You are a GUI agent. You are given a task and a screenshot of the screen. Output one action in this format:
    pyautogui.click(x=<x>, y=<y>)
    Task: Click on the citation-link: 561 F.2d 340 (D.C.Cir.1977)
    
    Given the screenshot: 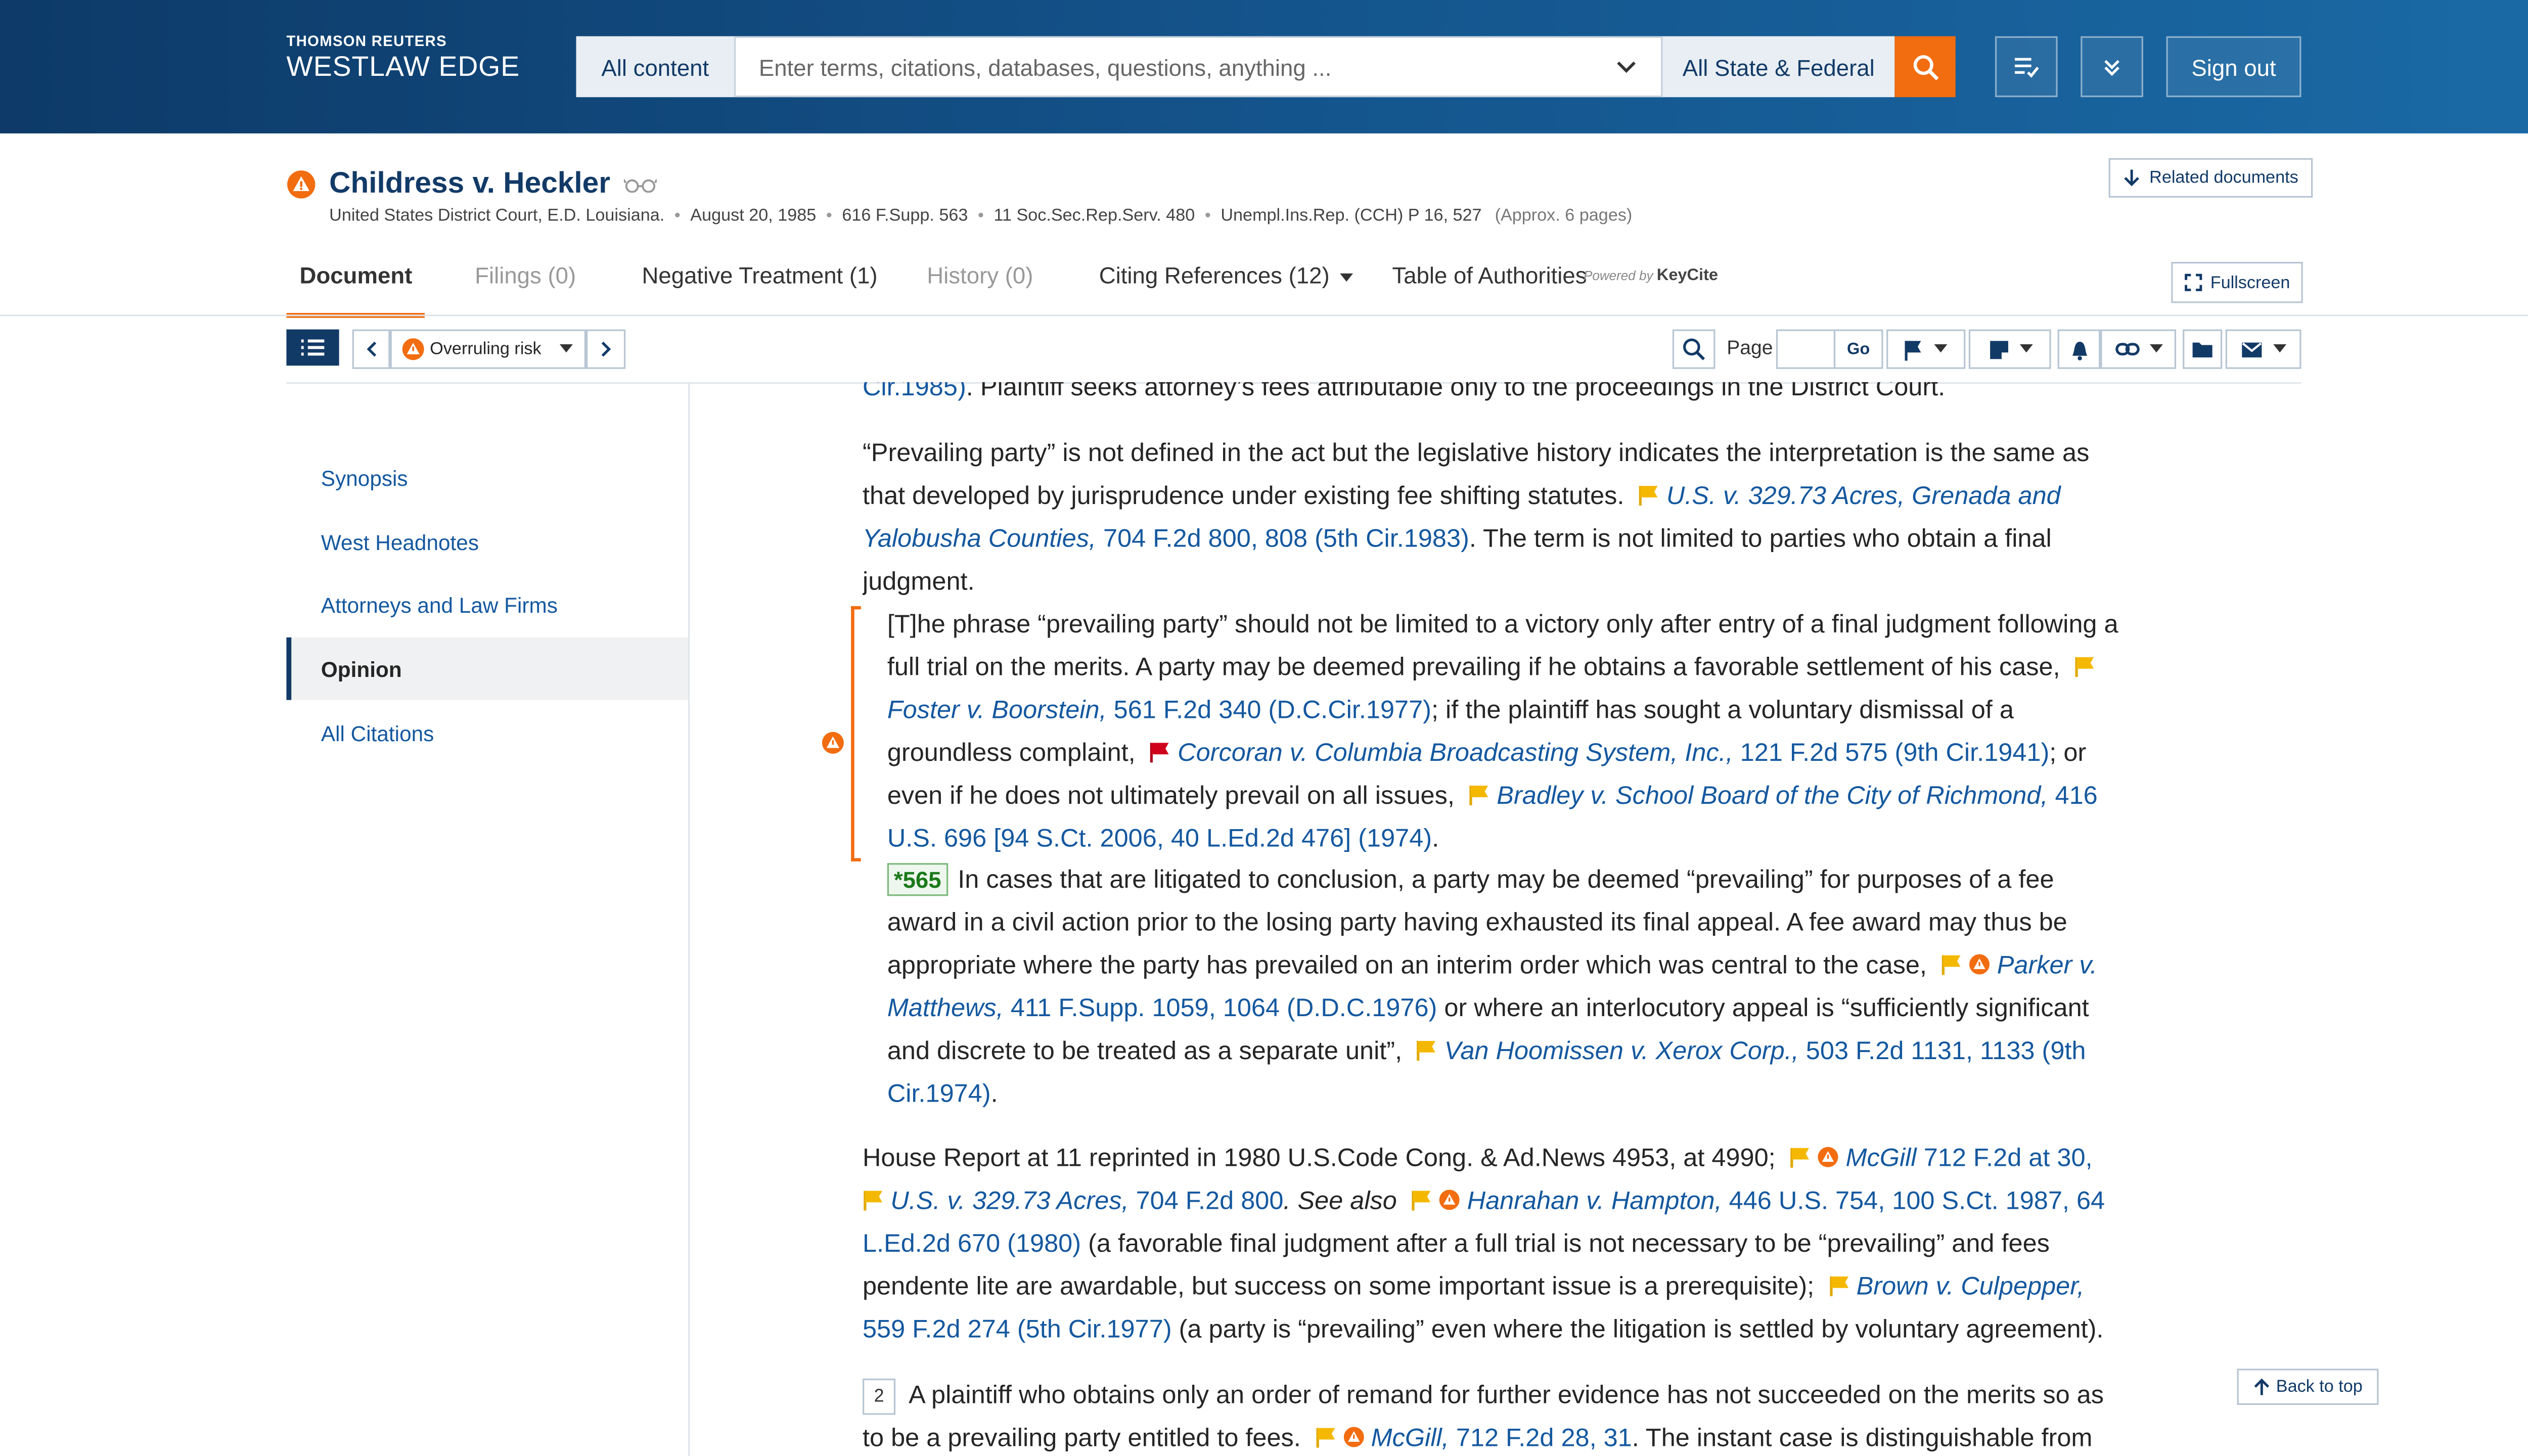 What is the action you would take?
    pyautogui.click(x=1273, y=710)
    